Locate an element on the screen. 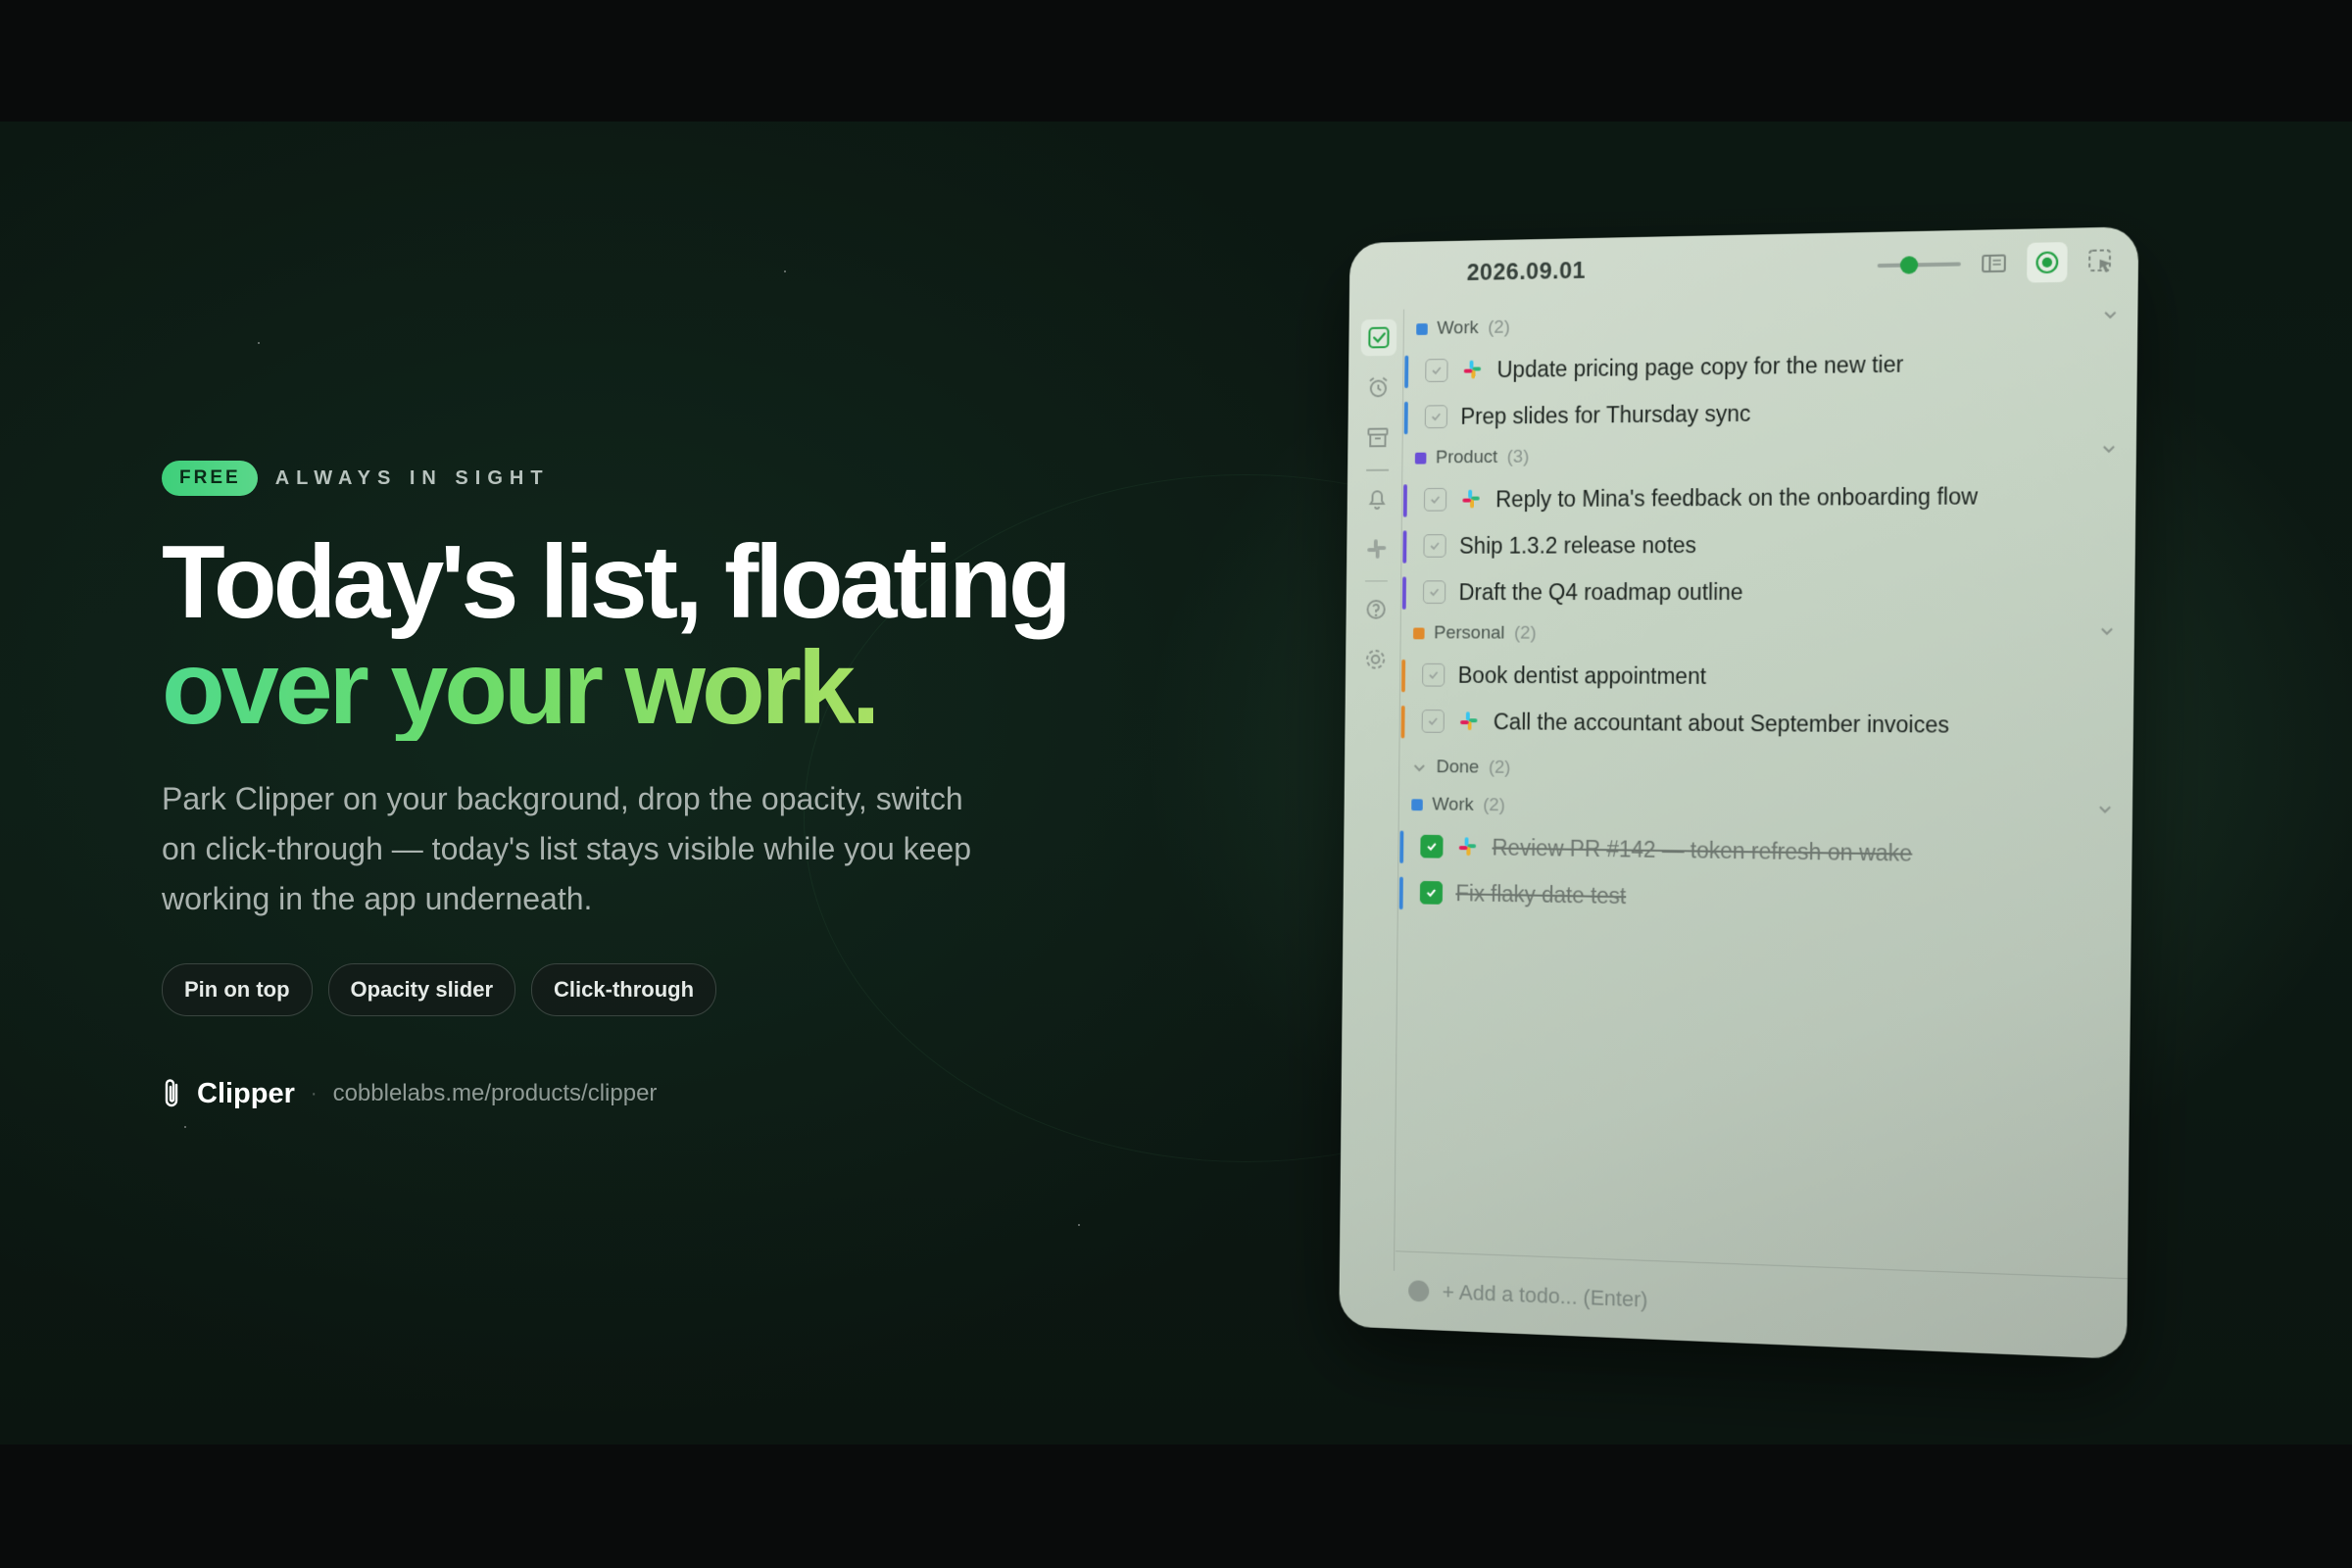 Image resolution: width=2352 pixels, height=1568 pixels. eyebrow: FREE ALWAYS IN SIGHT is located at coordinates (627, 478).